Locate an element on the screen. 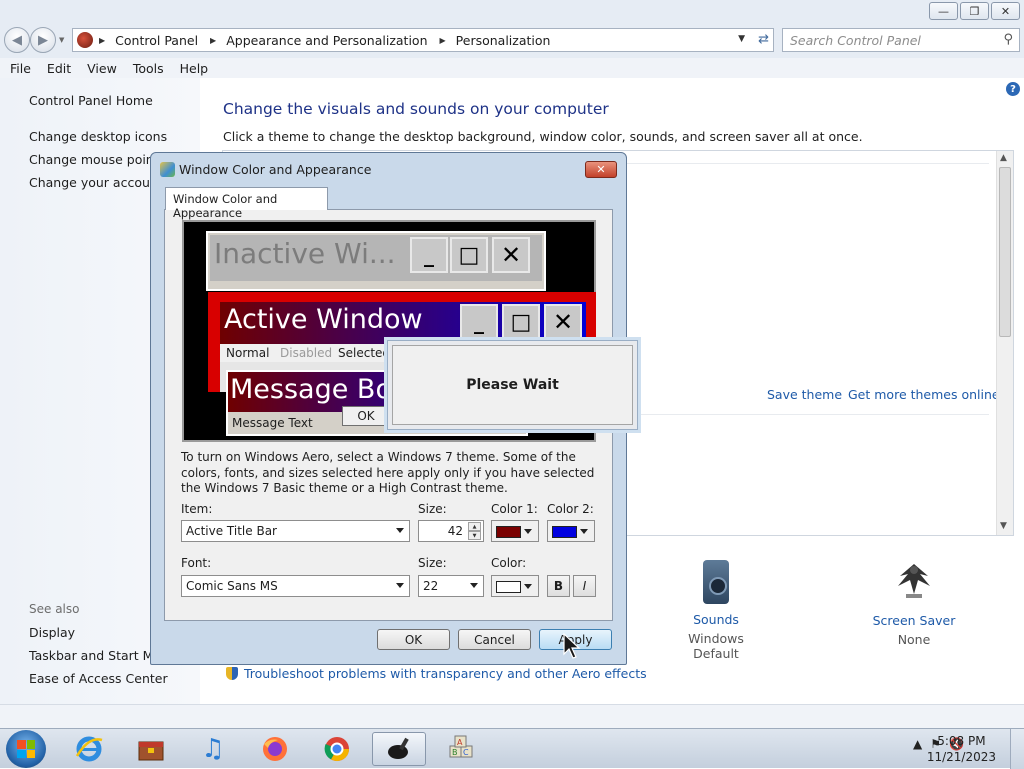 This screenshot has width=1024, height=769. close-button: ✕ is located at coordinates (1005, 11).